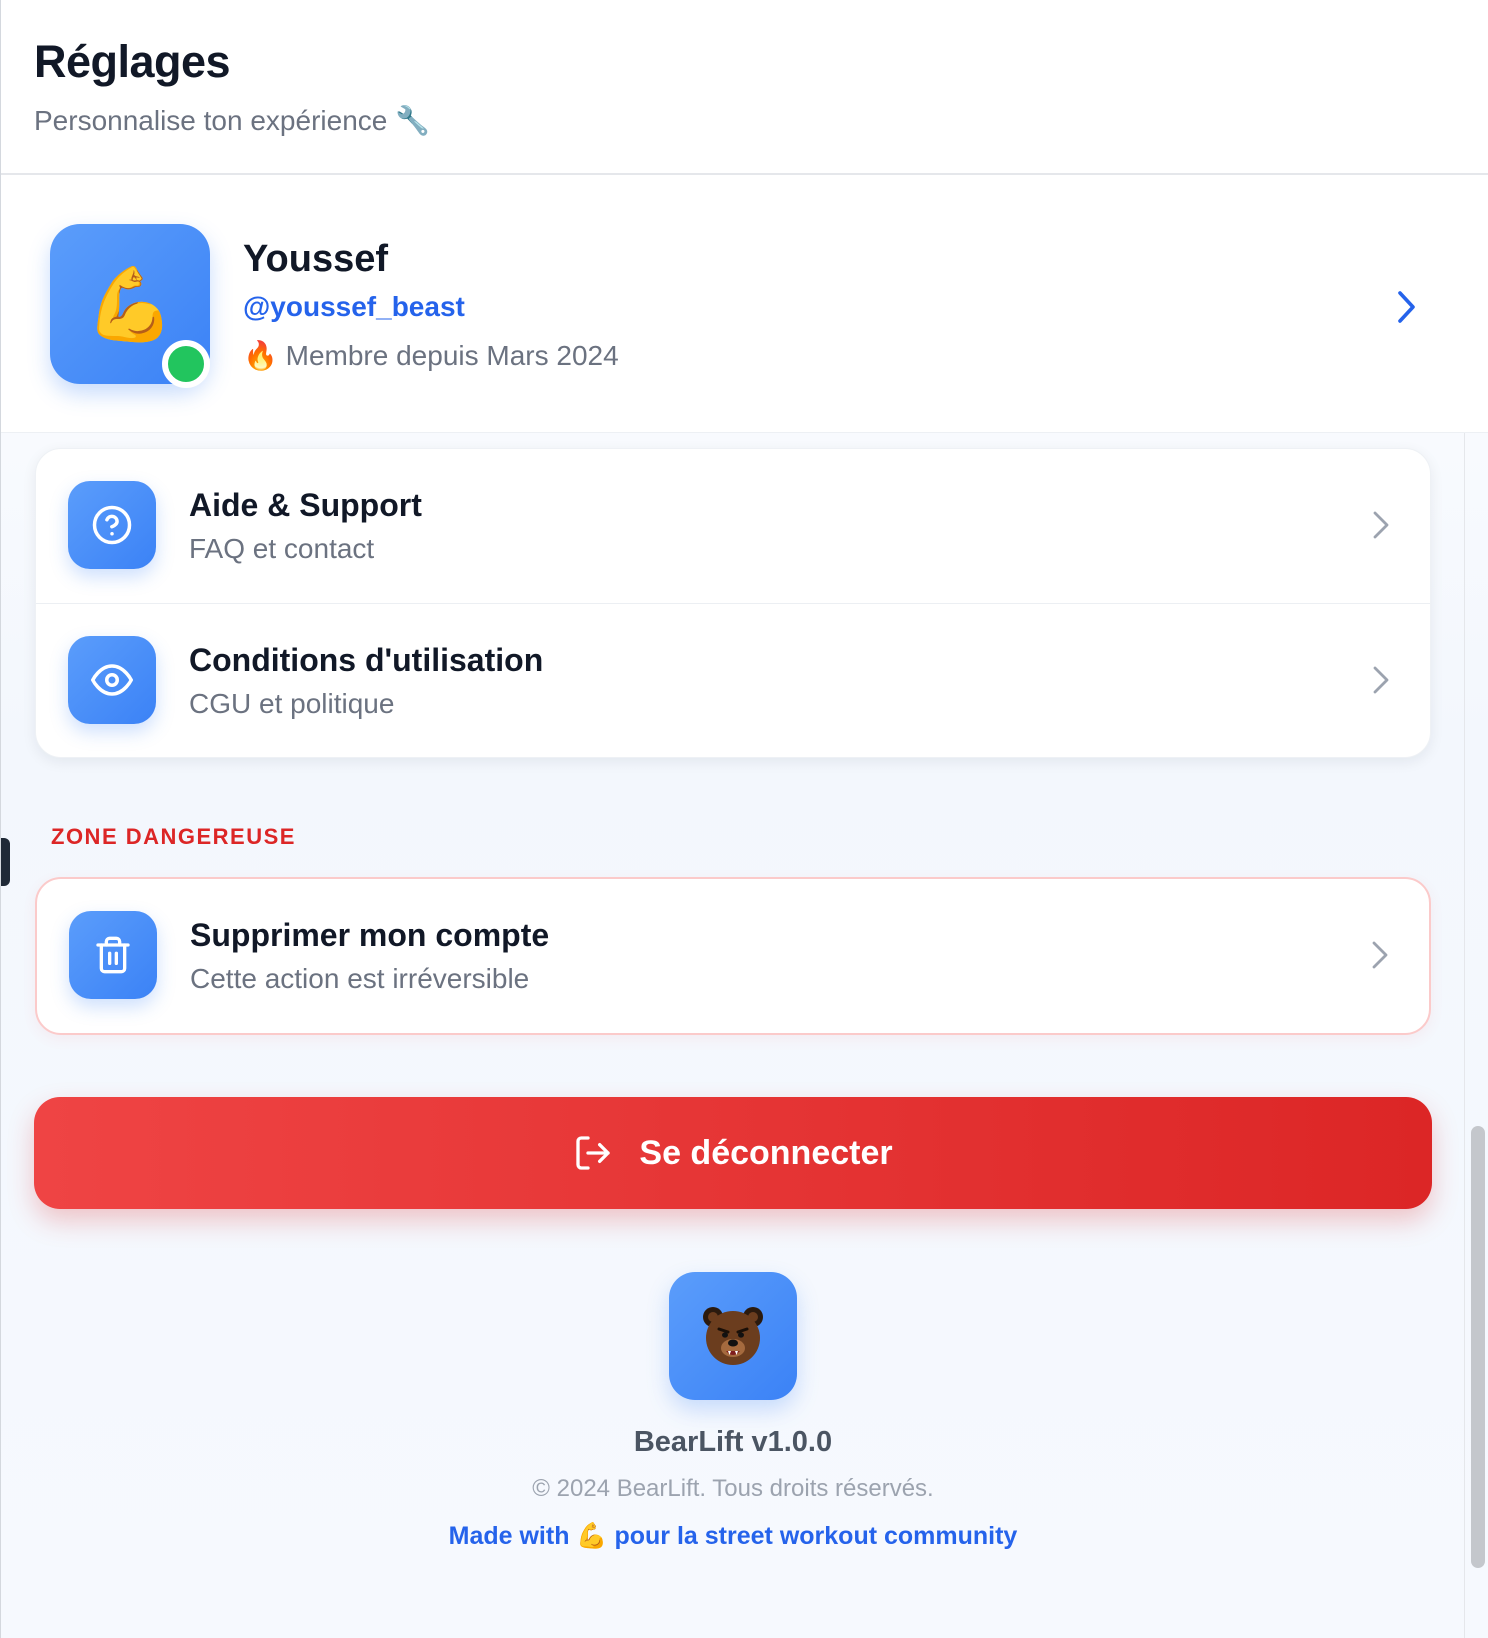  I want to click on page-subtitle: Personnalise ton expérience 🔧, so click(232, 120).